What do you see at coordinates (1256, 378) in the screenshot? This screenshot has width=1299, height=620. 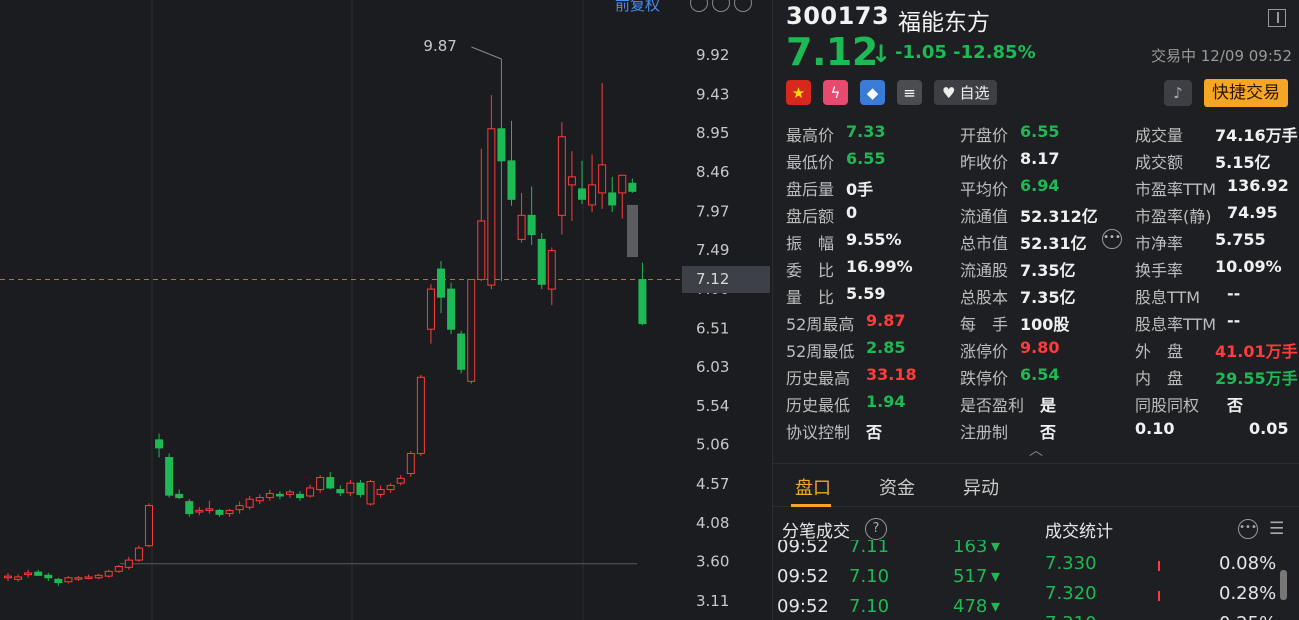 I see `stat-value: 29.55万手` at bounding box center [1256, 378].